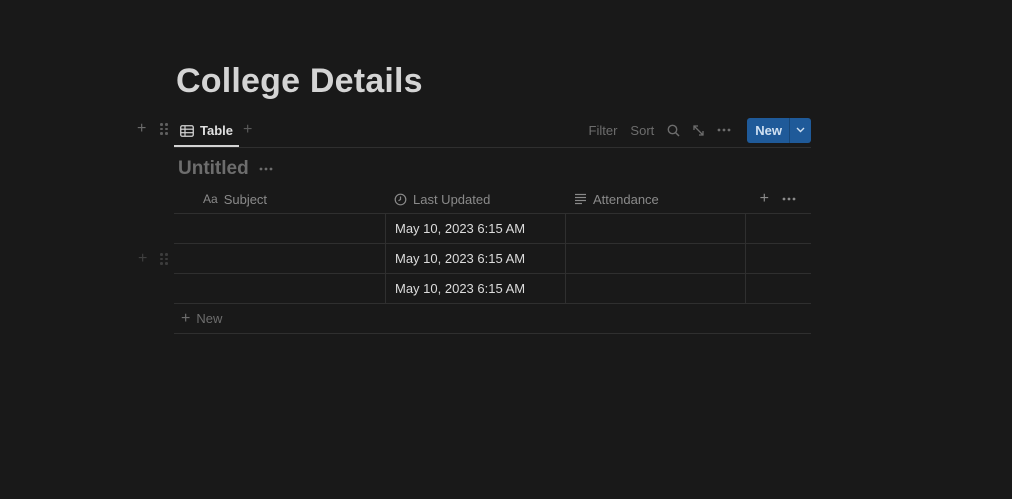  What do you see at coordinates (724, 130) in the screenshot?
I see `more-options-icon` at bounding box center [724, 130].